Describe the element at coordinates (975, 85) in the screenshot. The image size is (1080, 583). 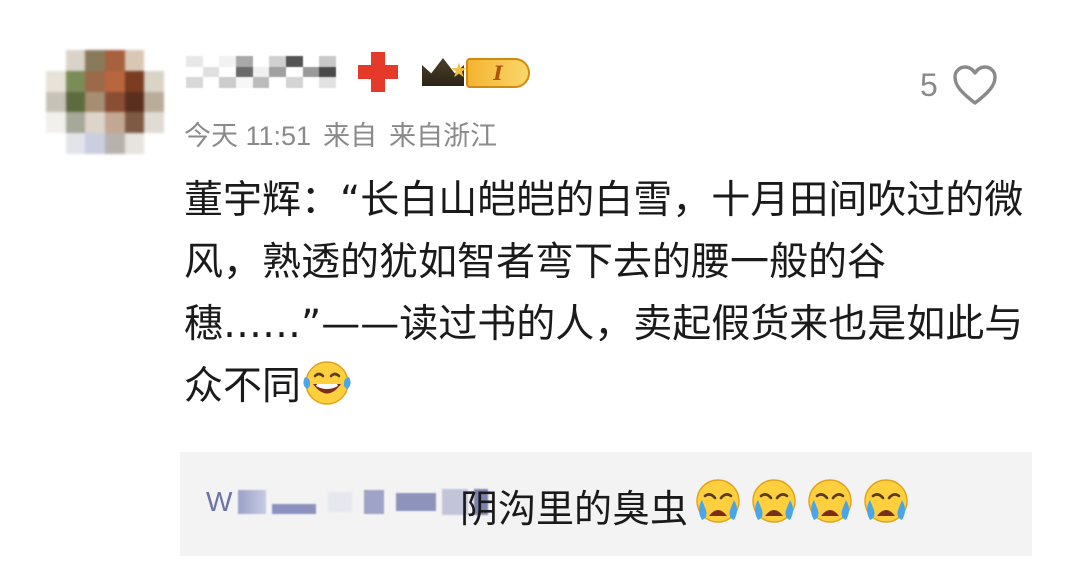
I see `heart-outline-icon` at that location.